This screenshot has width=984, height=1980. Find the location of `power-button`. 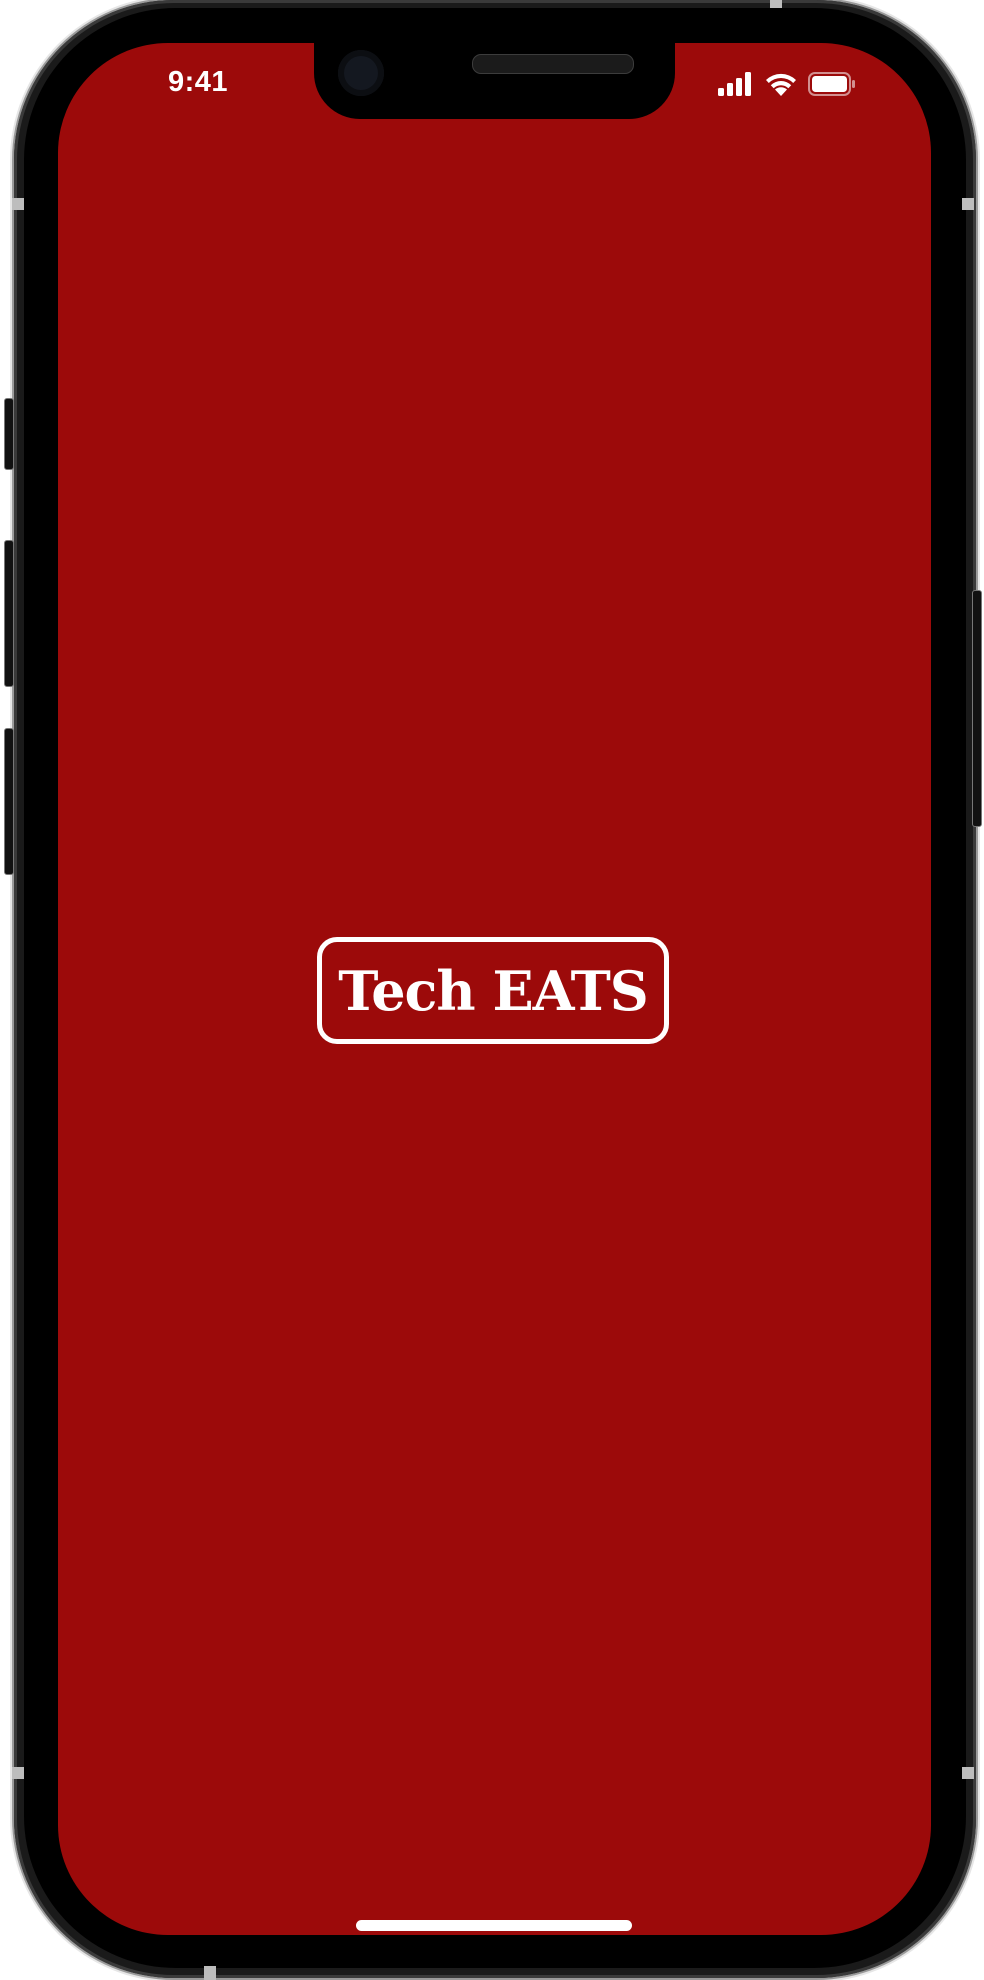

power-button is located at coordinates (977, 708).